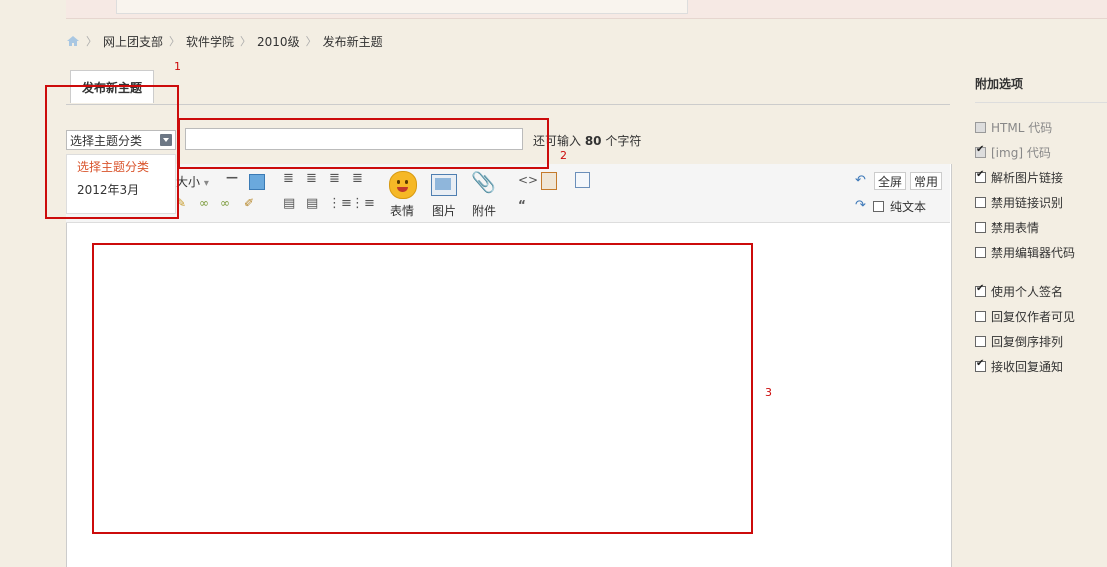 This screenshot has height=567, width=1107. I want to click on float-right-icon: ▤, so click(312, 203).